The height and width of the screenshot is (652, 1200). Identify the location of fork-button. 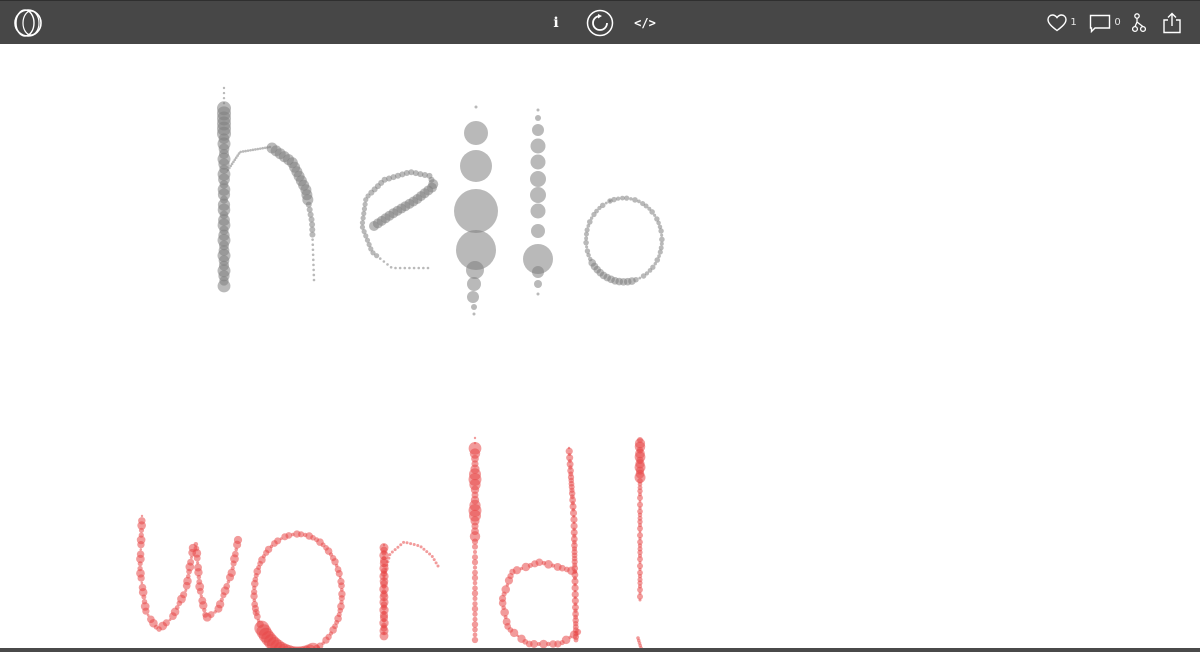
(1139, 23).